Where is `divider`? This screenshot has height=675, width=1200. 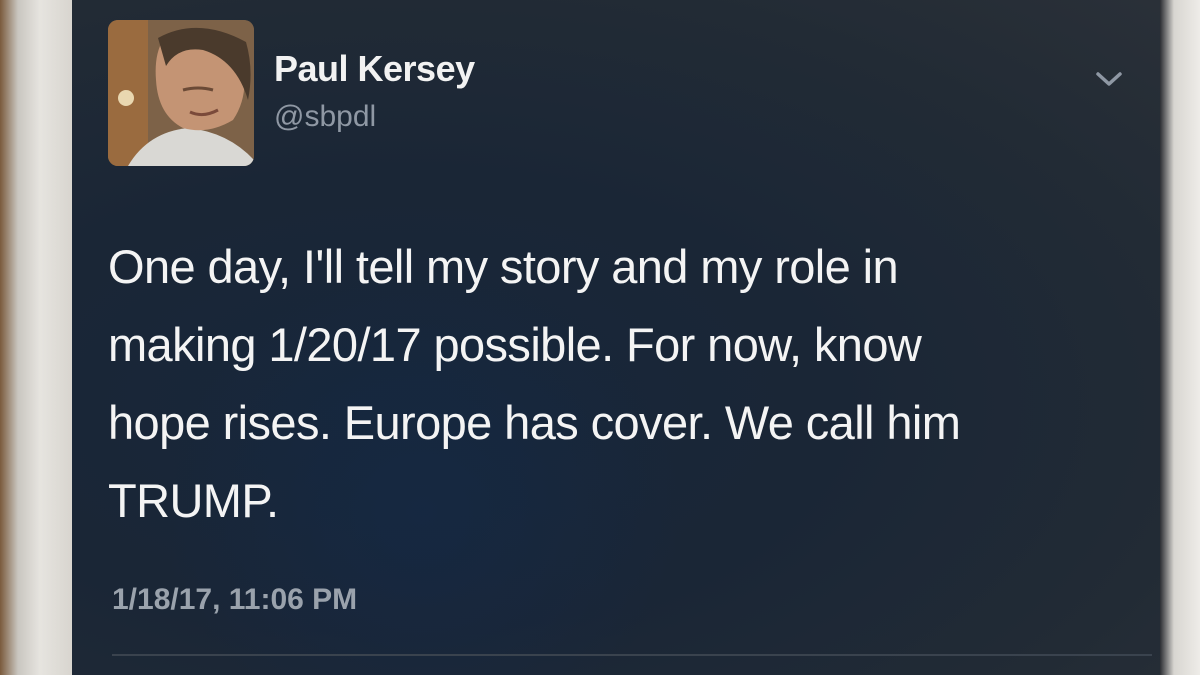
divider is located at coordinates (632, 655).